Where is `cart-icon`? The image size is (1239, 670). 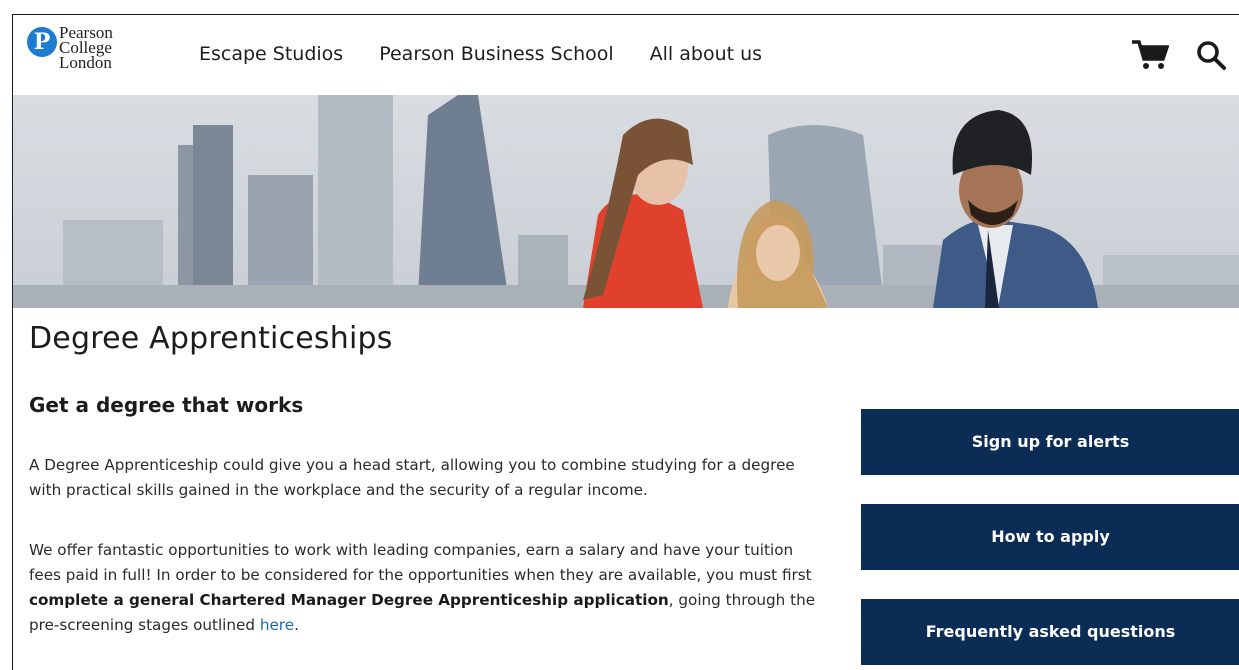
cart-icon is located at coordinates (1150, 55).